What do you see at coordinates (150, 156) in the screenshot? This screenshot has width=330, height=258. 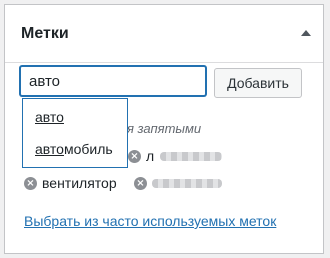 I see `tag-label: л` at bounding box center [150, 156].